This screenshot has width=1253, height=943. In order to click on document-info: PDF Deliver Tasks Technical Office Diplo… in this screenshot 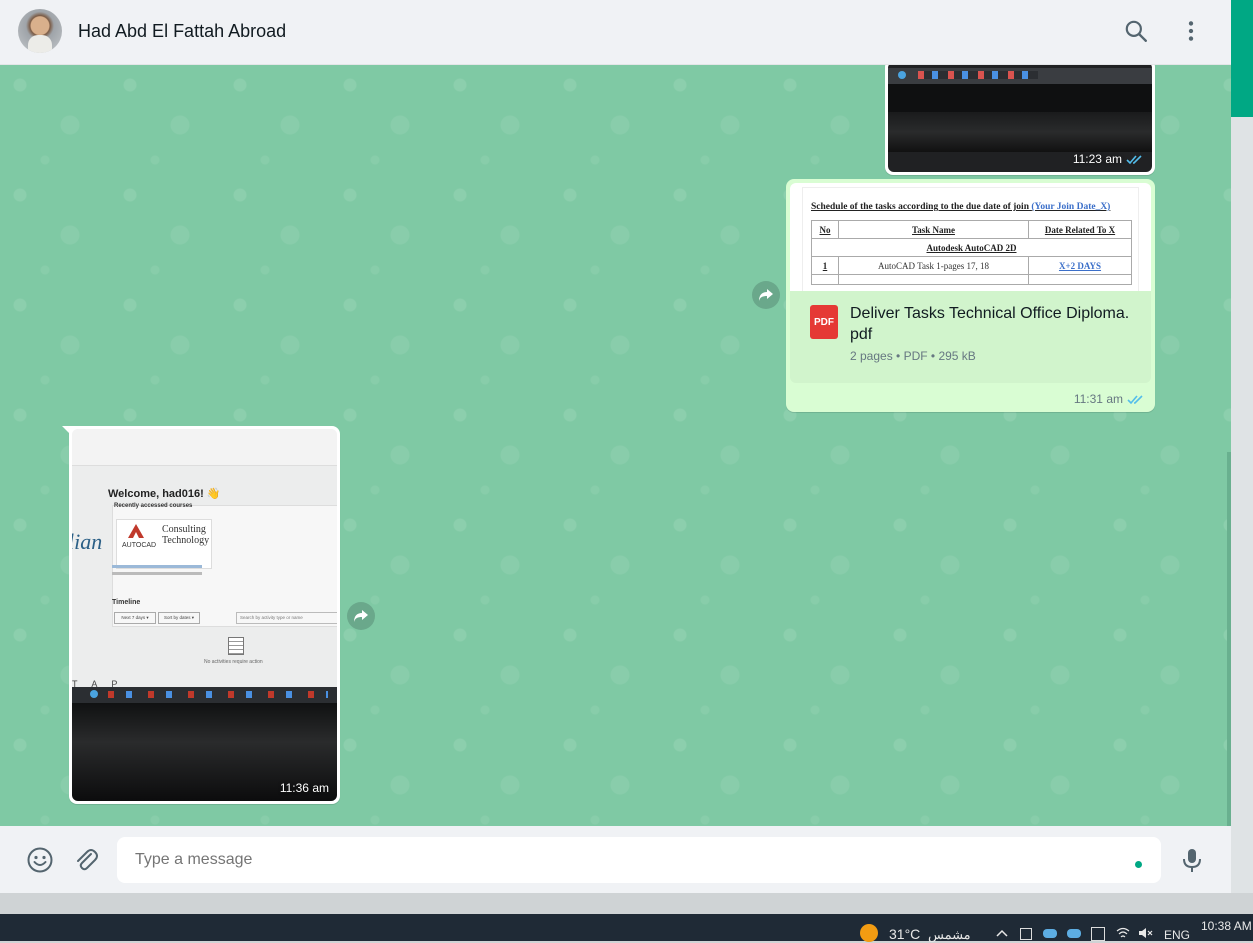, I will do `click(970, 337)`.